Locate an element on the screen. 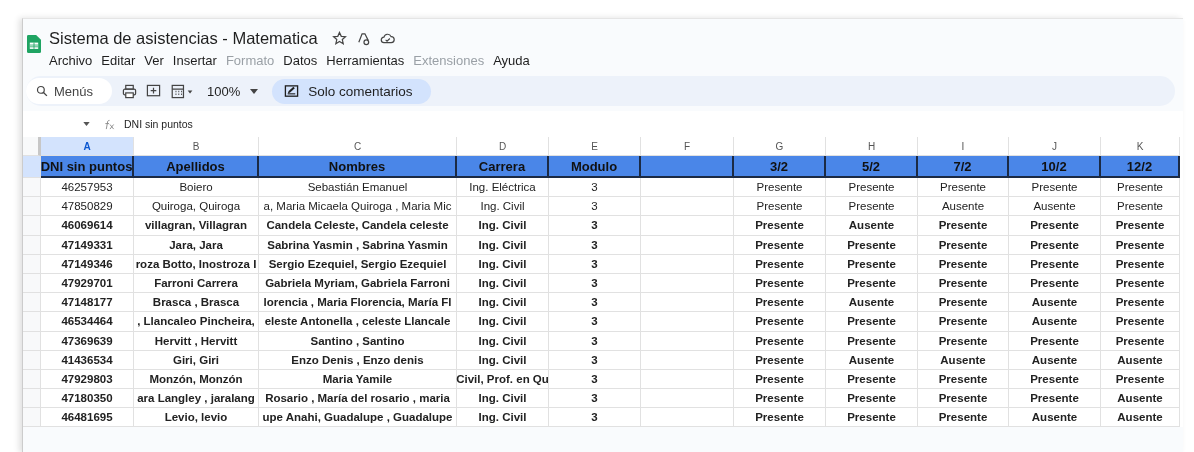 This screenshot has width=1194, height=452. table-cell: 47180350 is located at coordinates (87, 399).